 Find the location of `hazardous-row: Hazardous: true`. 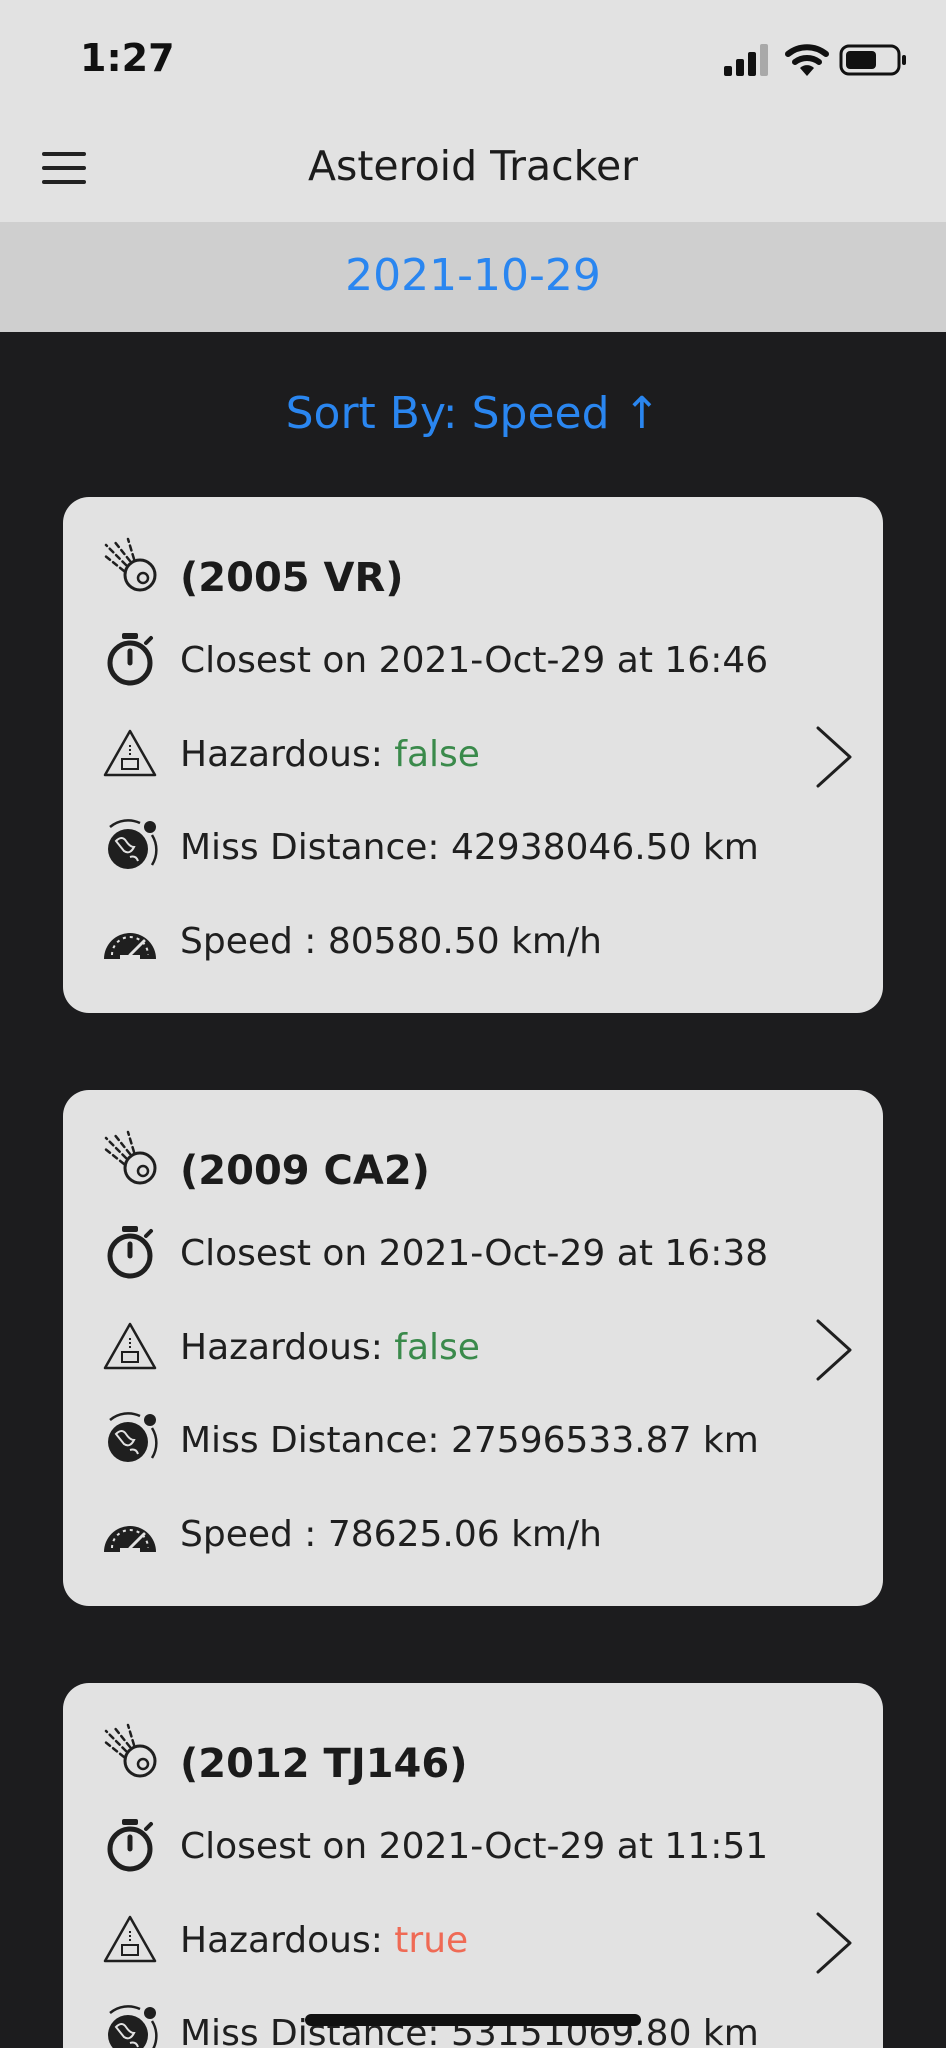

hazardous-row: Hazardous: true is located at coordinates (324, 1940).